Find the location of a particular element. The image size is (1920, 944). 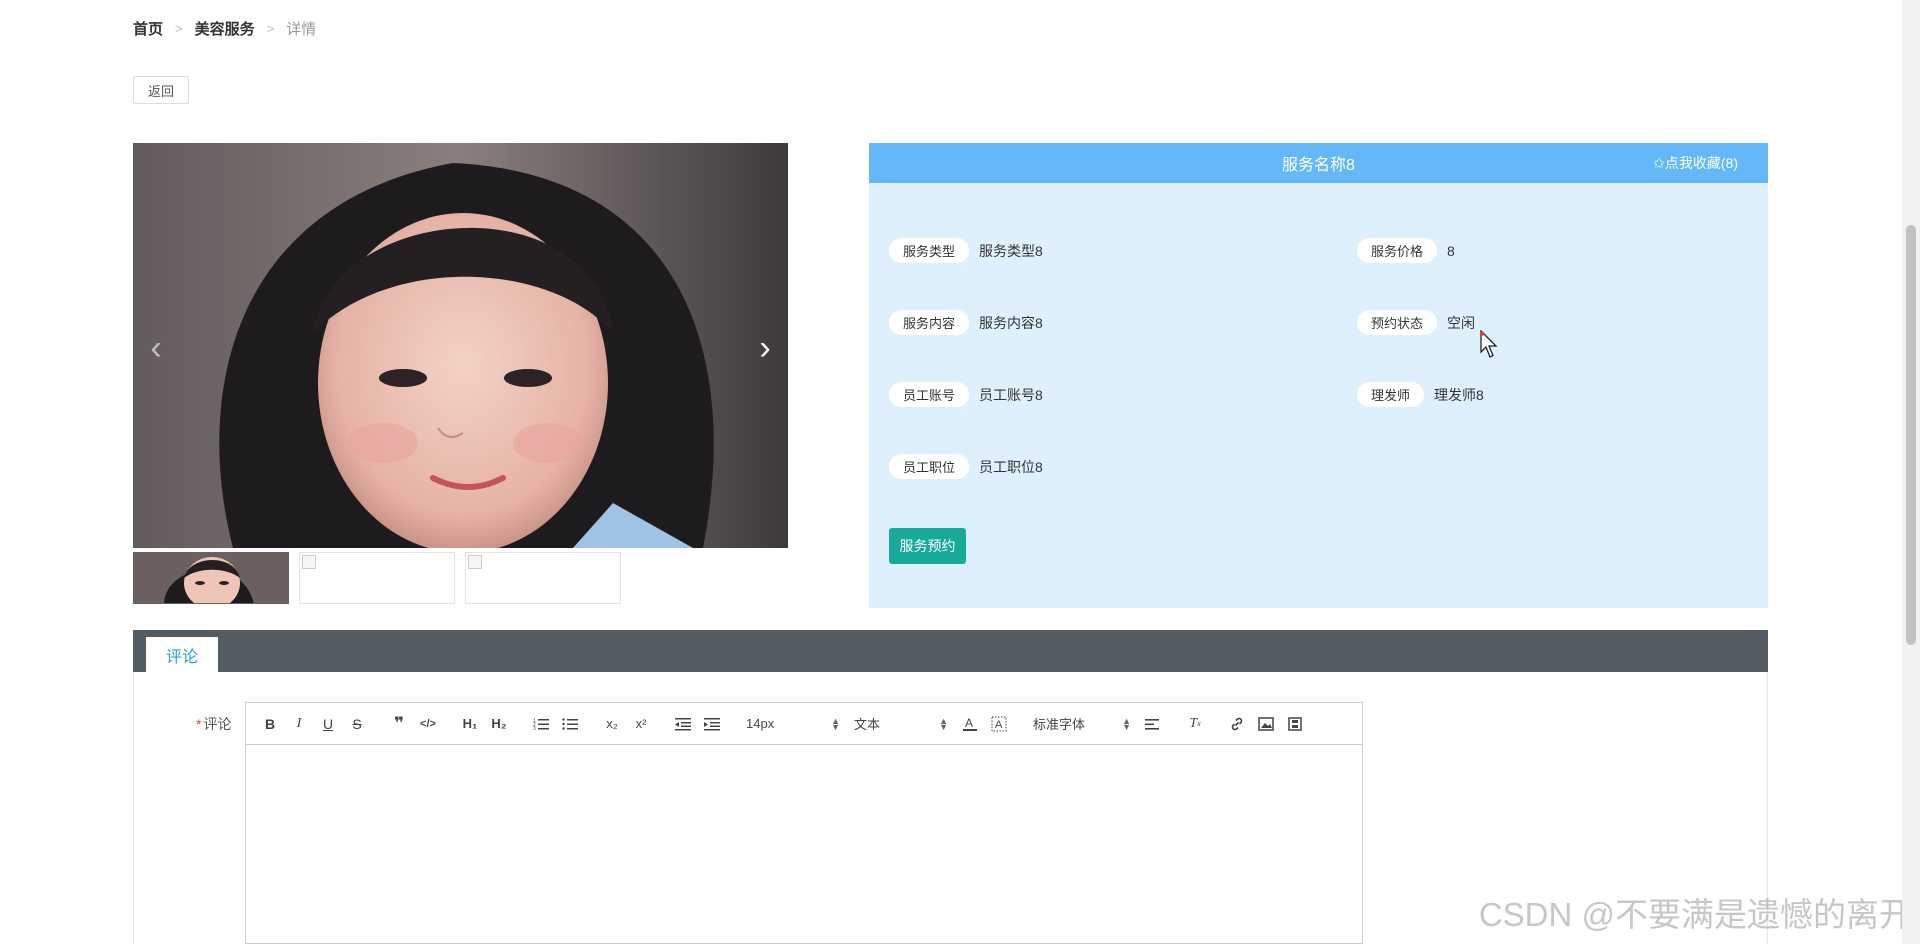

field-label: 服务价格 is located at coordinates (1397, 250).